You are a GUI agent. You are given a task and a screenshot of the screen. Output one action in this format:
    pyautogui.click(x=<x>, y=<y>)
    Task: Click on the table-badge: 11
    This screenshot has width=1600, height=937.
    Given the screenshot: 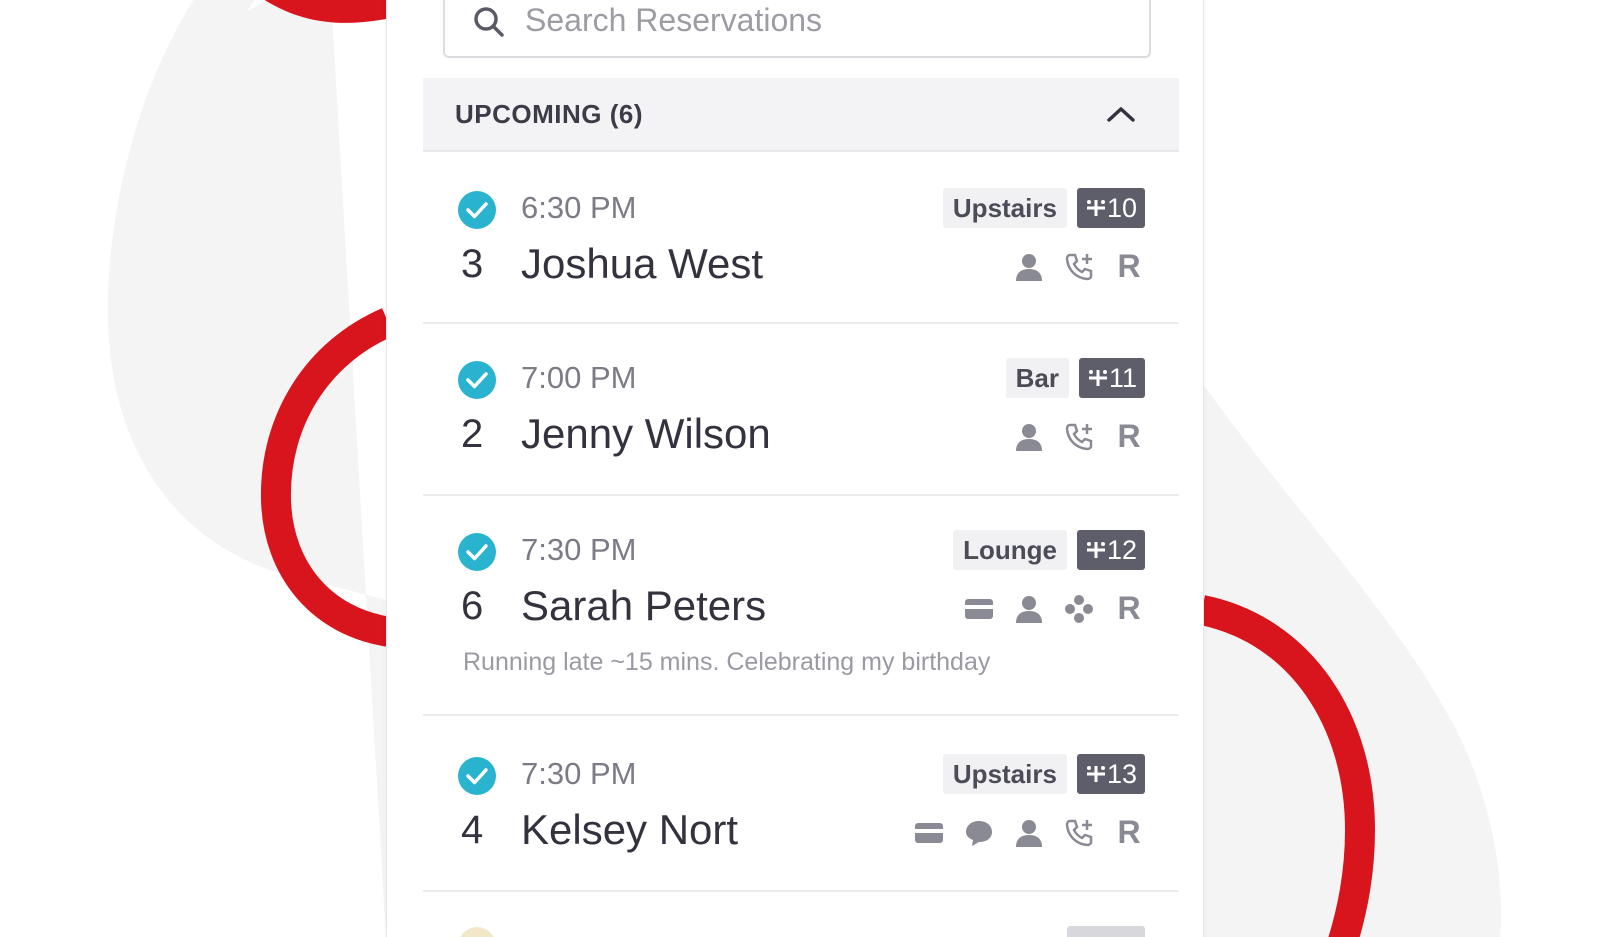 What is the action you would take?
    pyautogui.click(x=1111, y=378)
    